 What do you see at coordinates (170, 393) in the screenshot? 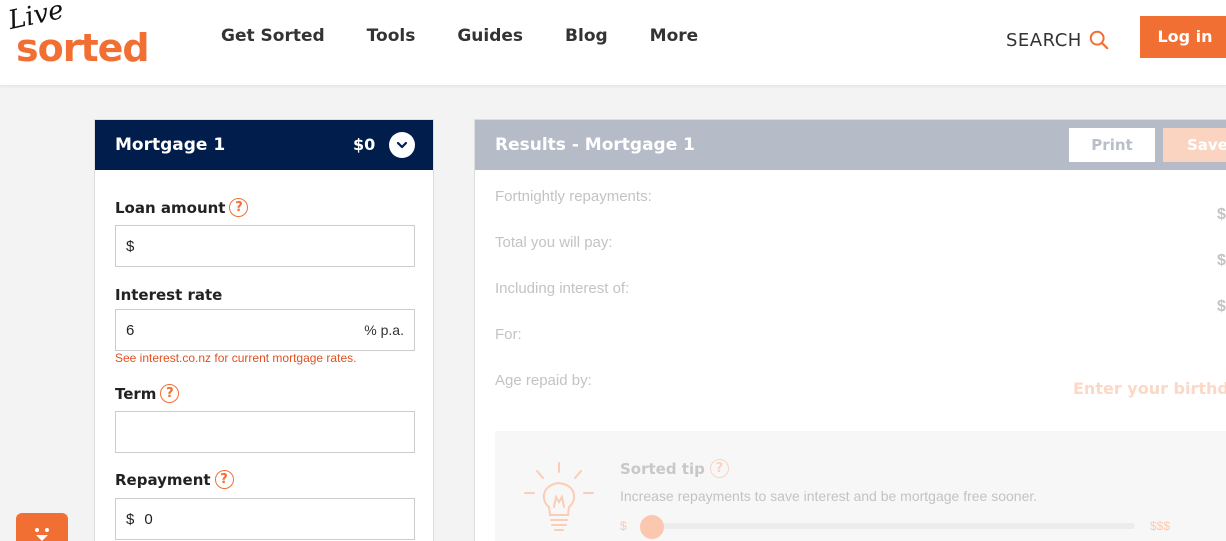
I see `term-help-icon: ?` at bounding box center [170, 393].